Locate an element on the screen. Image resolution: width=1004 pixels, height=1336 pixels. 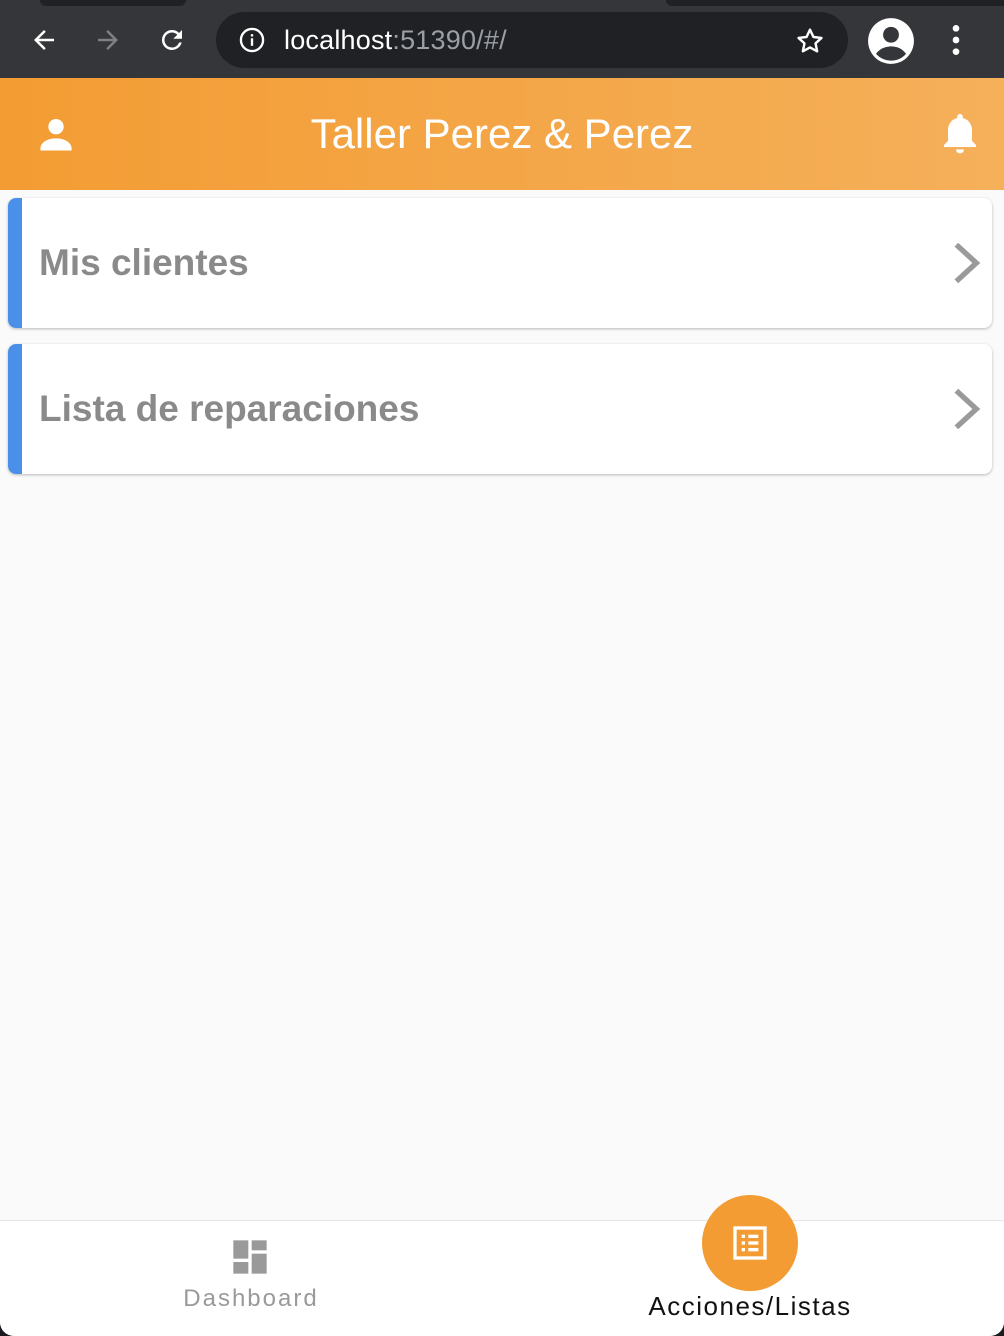
back-arrow-icon is located at coordinates (44, 40).